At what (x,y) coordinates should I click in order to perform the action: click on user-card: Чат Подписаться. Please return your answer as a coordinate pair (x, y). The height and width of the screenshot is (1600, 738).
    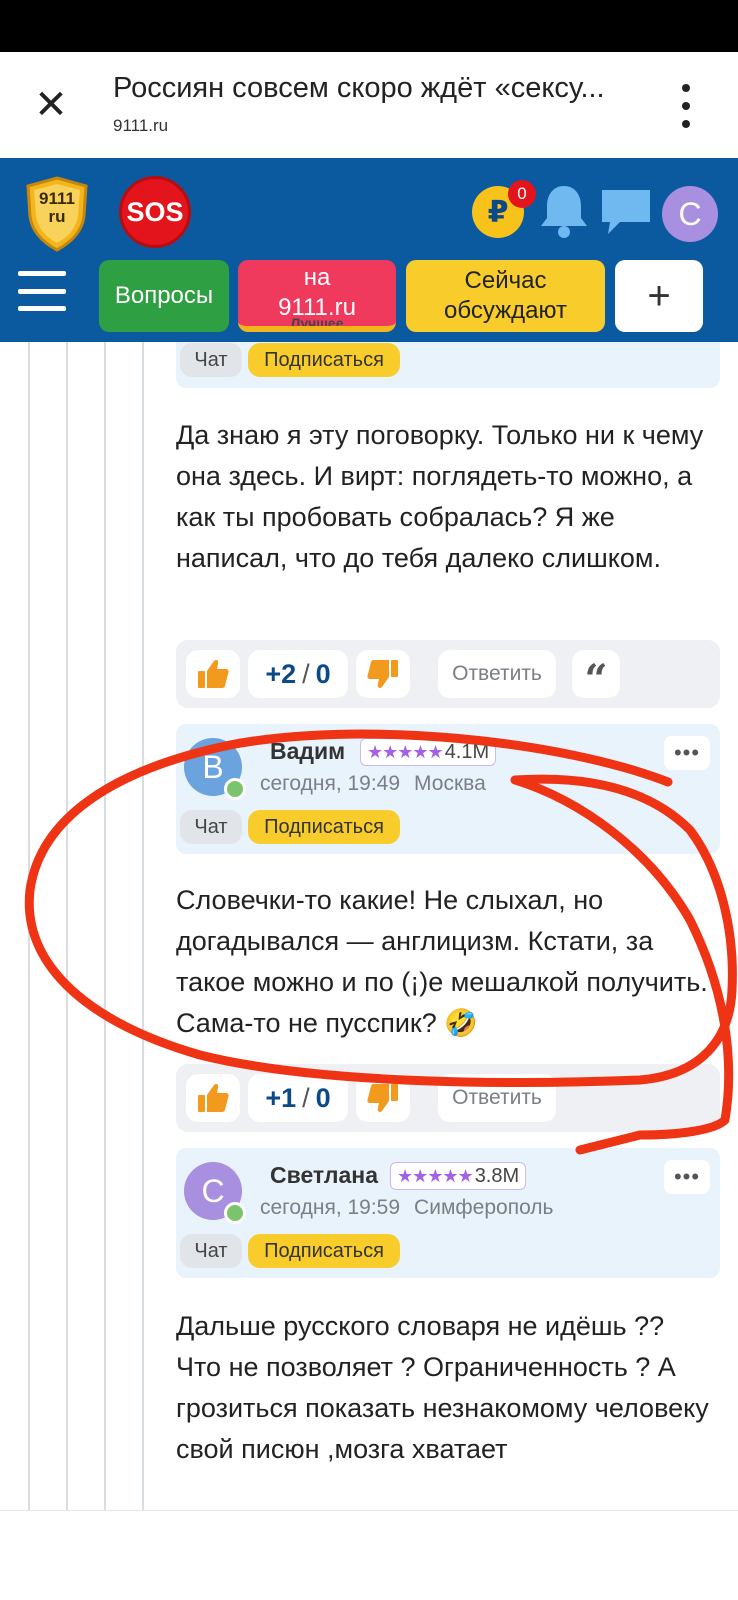
    Looking at the image, I should click on (448, 365).